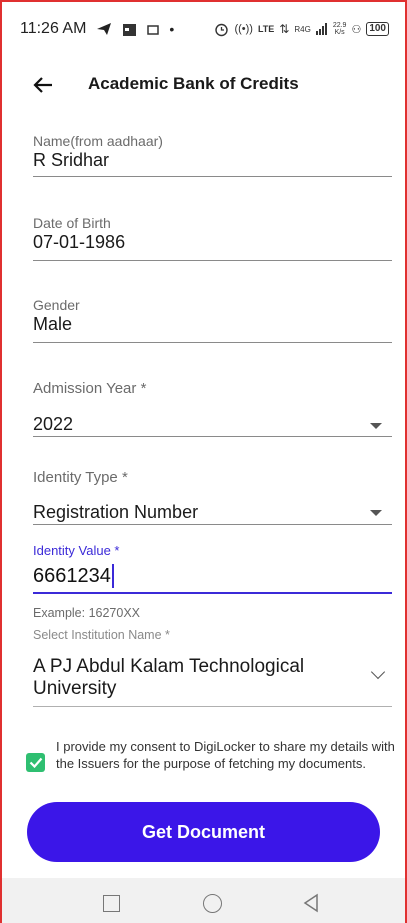 This screenshot has height=923, width=407. I want to click on battery-indicator: 100, so click(377, 29).